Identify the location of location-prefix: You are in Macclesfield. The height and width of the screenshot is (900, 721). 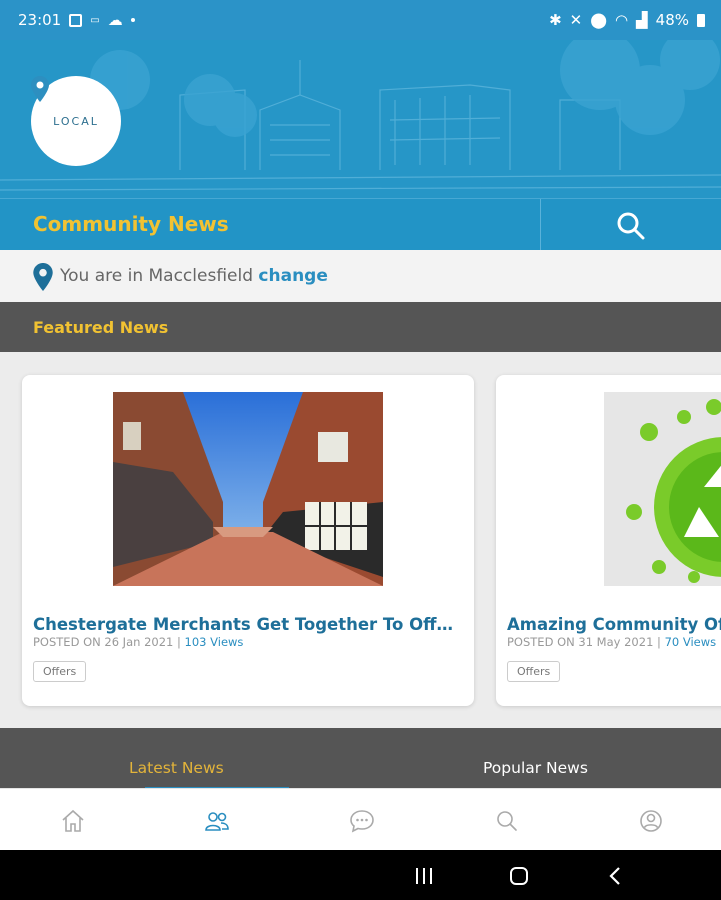
(157, 276).